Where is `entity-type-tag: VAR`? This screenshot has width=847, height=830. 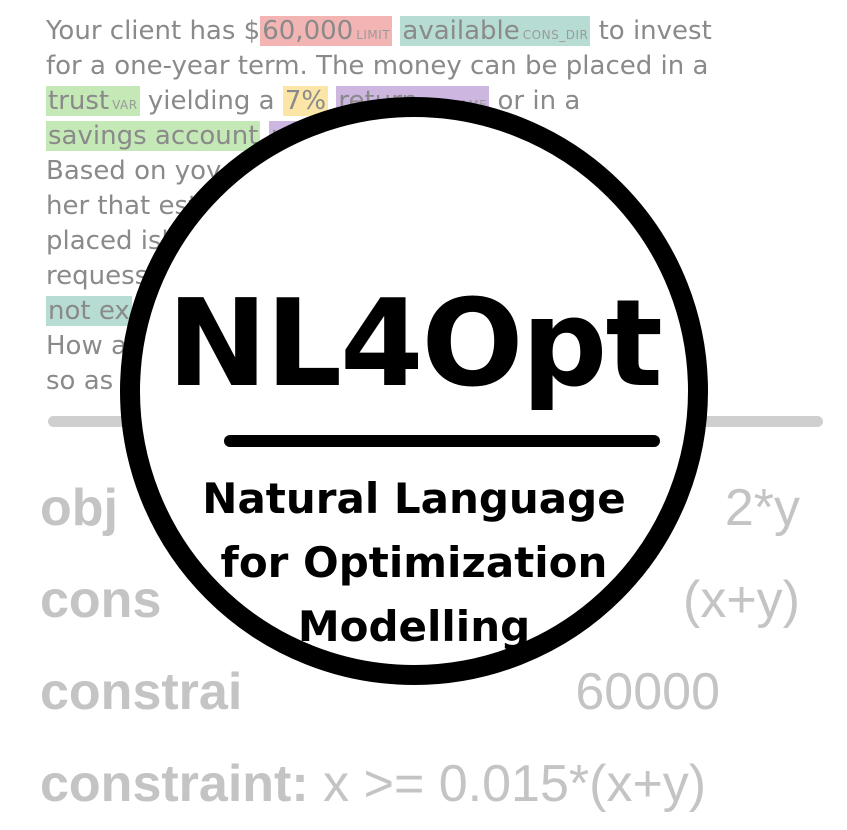 entity-type-tag: VAR is located at coordinates (125, 105).